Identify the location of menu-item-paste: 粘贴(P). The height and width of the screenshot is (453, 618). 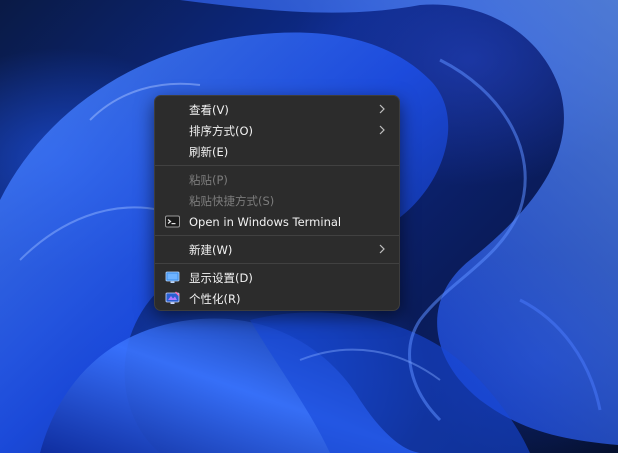
(277, 179).